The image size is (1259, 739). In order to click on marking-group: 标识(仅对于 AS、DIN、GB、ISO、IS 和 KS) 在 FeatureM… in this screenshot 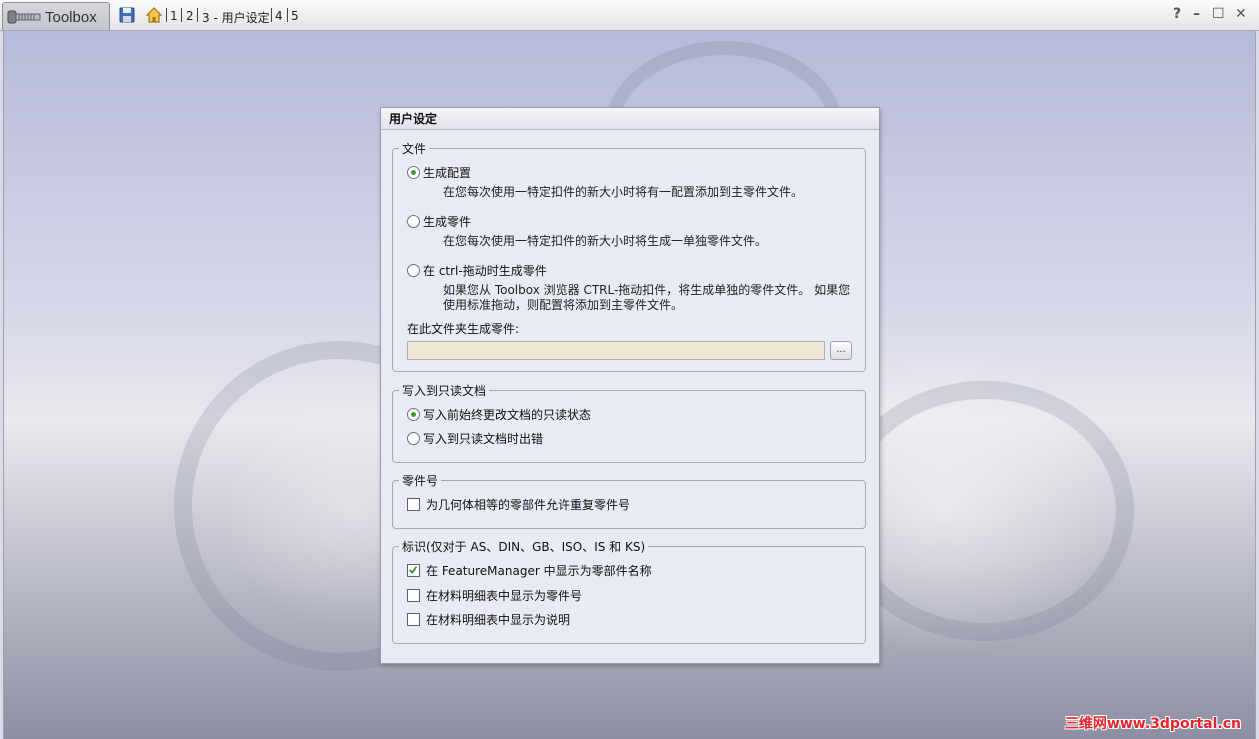, I will do `click(629, 591)`.